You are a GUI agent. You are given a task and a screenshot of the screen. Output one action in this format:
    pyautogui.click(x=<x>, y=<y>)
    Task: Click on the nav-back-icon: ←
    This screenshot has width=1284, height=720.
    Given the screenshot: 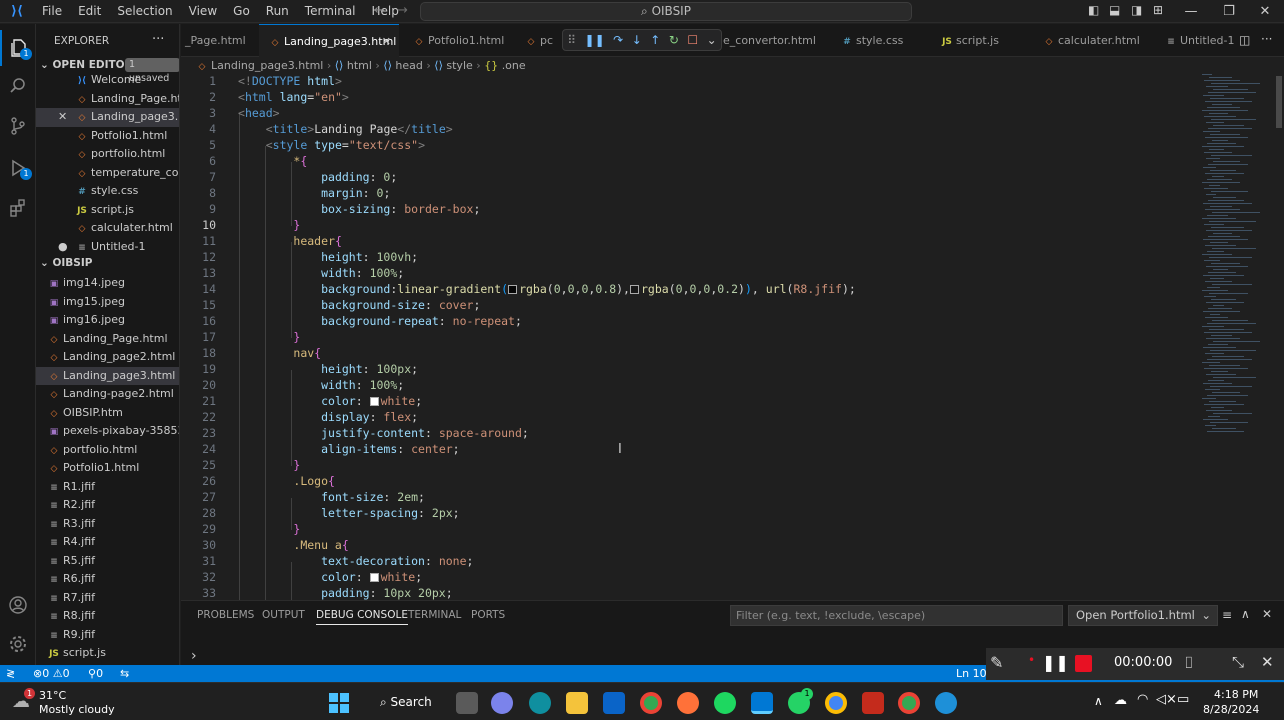 What is the action you would take?
    pyautogui.click(x=379, y=10)
    